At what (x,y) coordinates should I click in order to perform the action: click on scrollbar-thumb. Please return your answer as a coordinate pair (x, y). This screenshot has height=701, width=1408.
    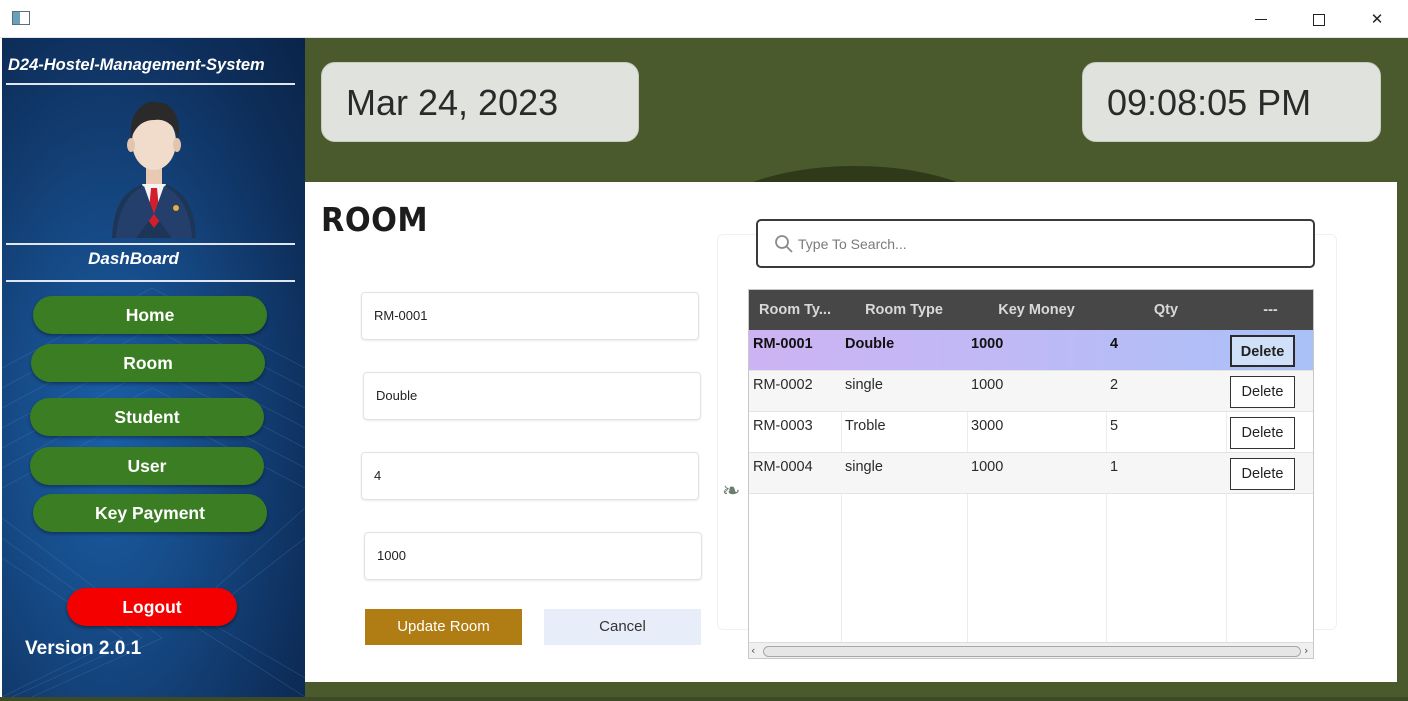
    Looking at the image, I should click on (1032, 651).